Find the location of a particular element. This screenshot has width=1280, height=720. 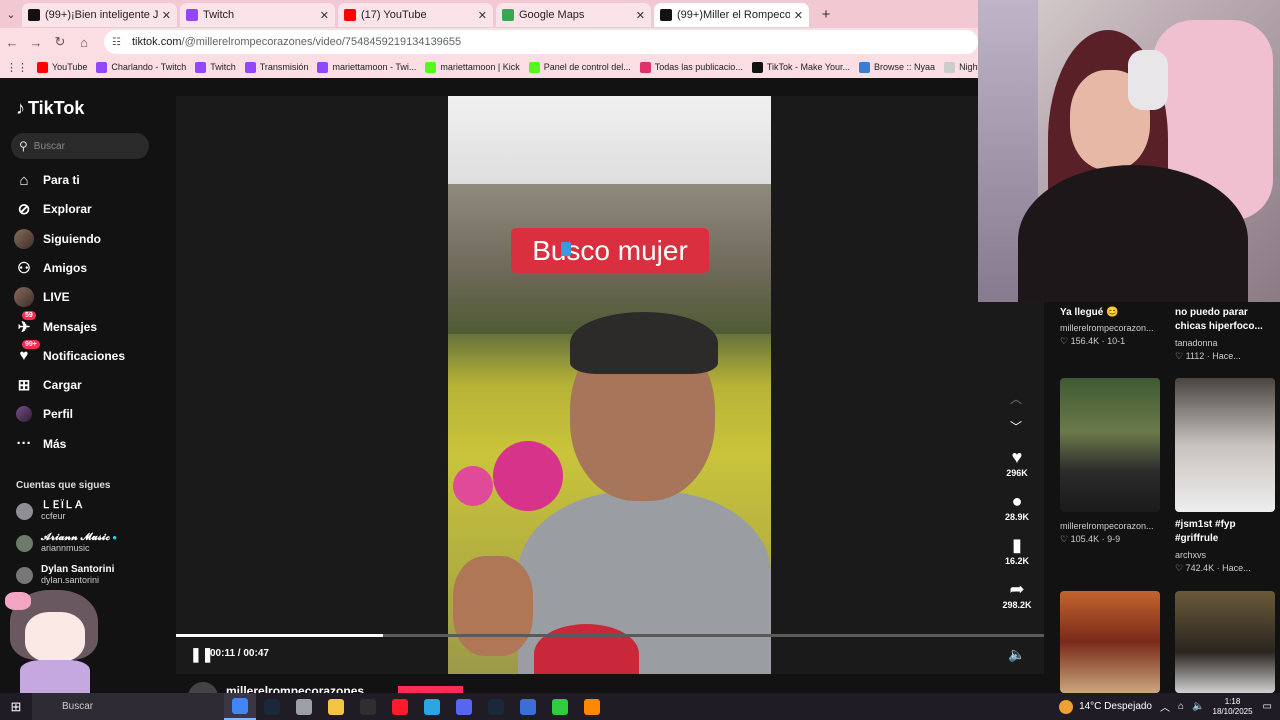

tiktok-logo: ♪ TikTok is located at coordinates (50, 108).